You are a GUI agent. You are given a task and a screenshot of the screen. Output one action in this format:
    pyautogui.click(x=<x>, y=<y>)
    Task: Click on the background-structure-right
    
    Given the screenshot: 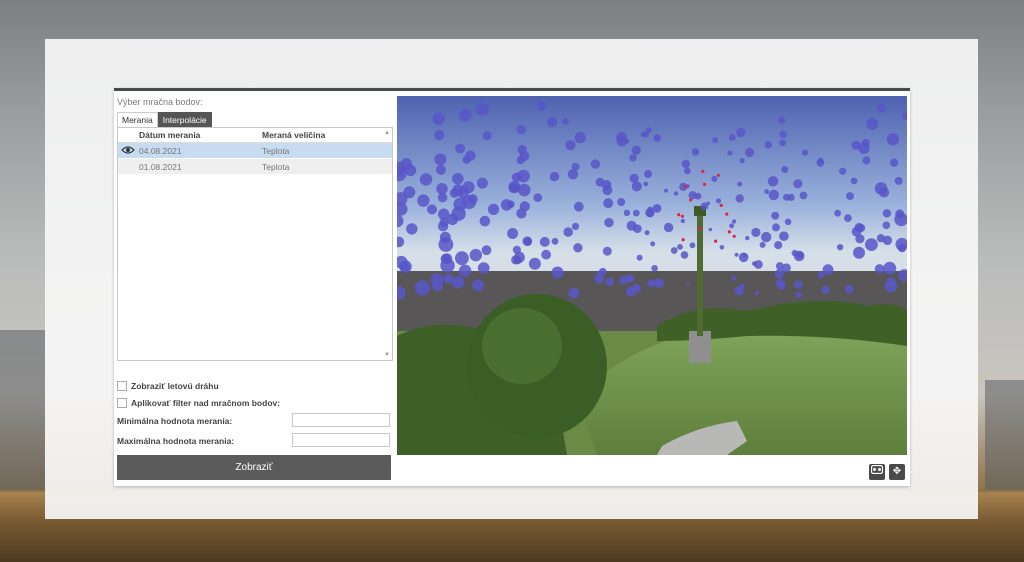 What is the action you would take?
    pyautogui.click(x=1004, y=435)
    